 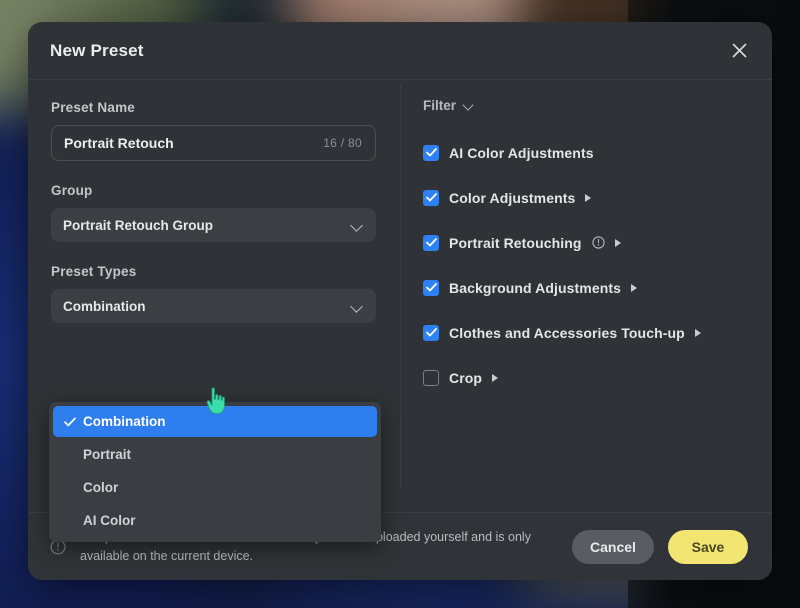 I want to click on preset-name-char-counter: 16 / 80, so click(x=342, y=143).